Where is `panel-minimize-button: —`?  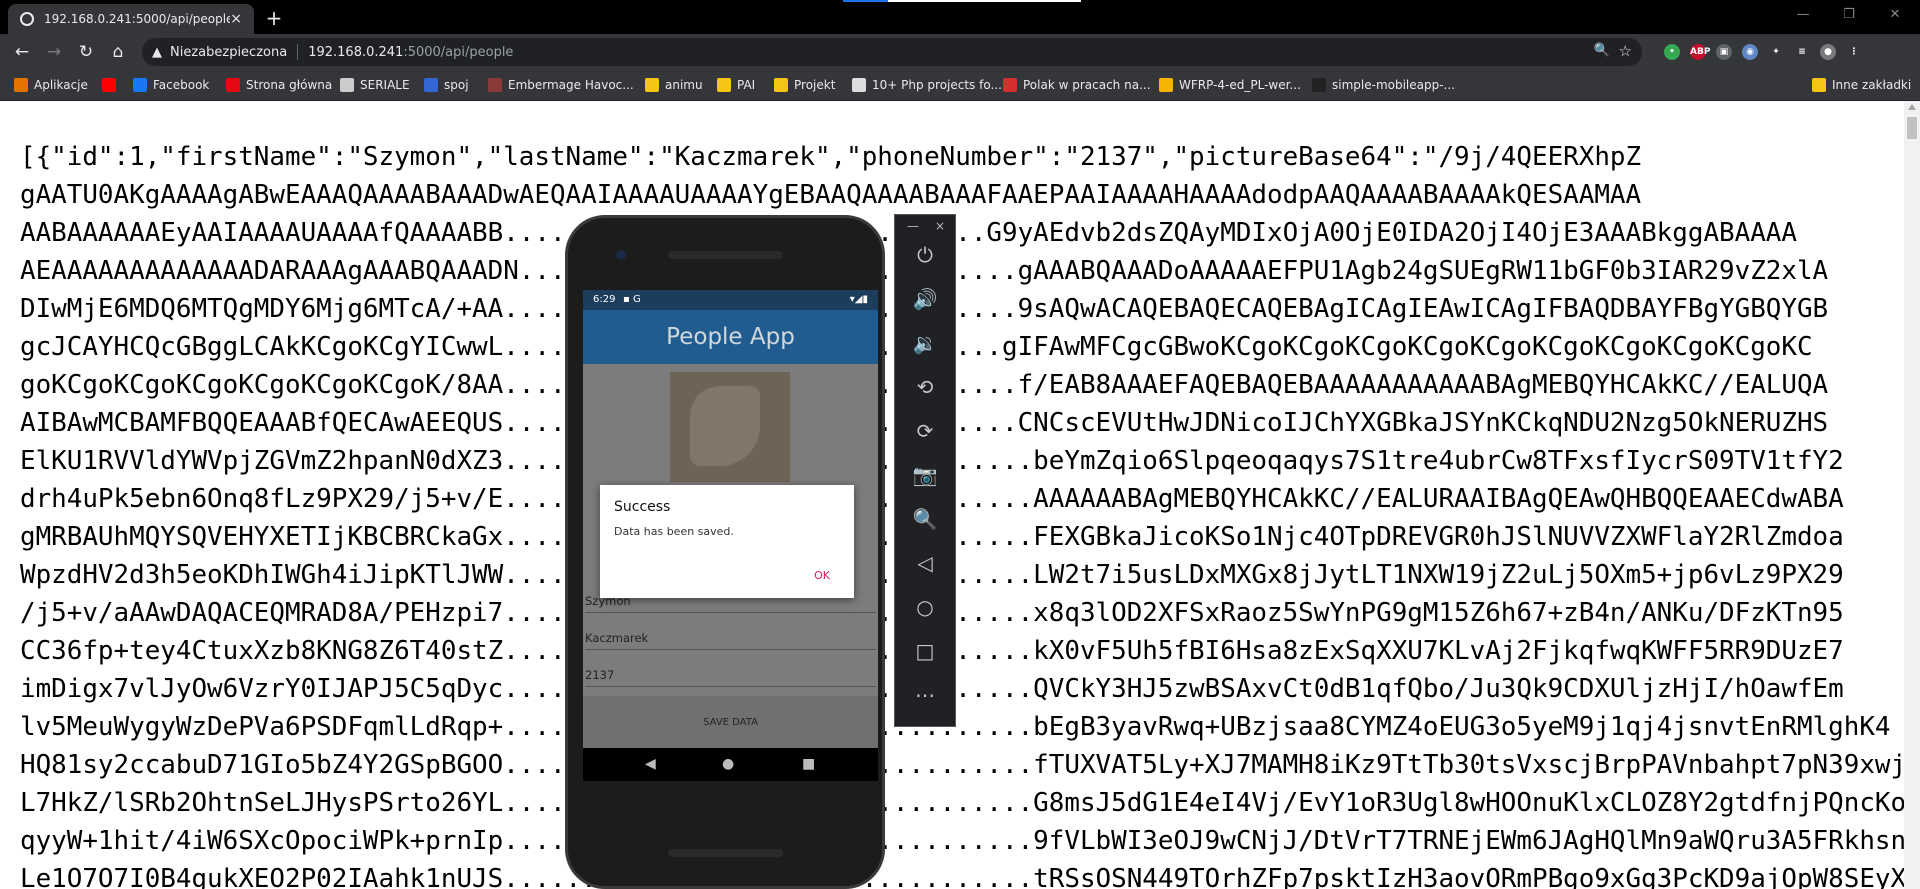
panel-minimize-button: — is located at coordinates (913, 226).